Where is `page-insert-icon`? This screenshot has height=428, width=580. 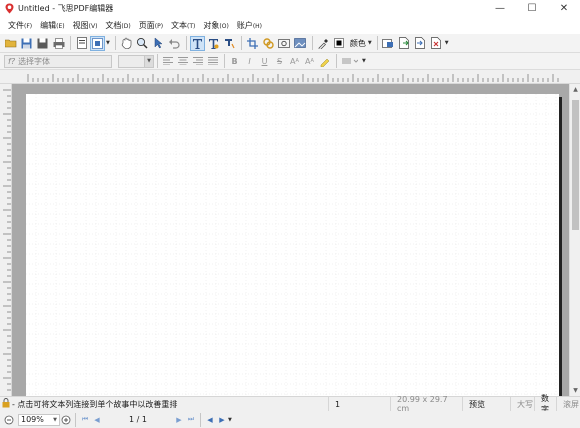
page-insert-icon is located at coordinates (404, 43).